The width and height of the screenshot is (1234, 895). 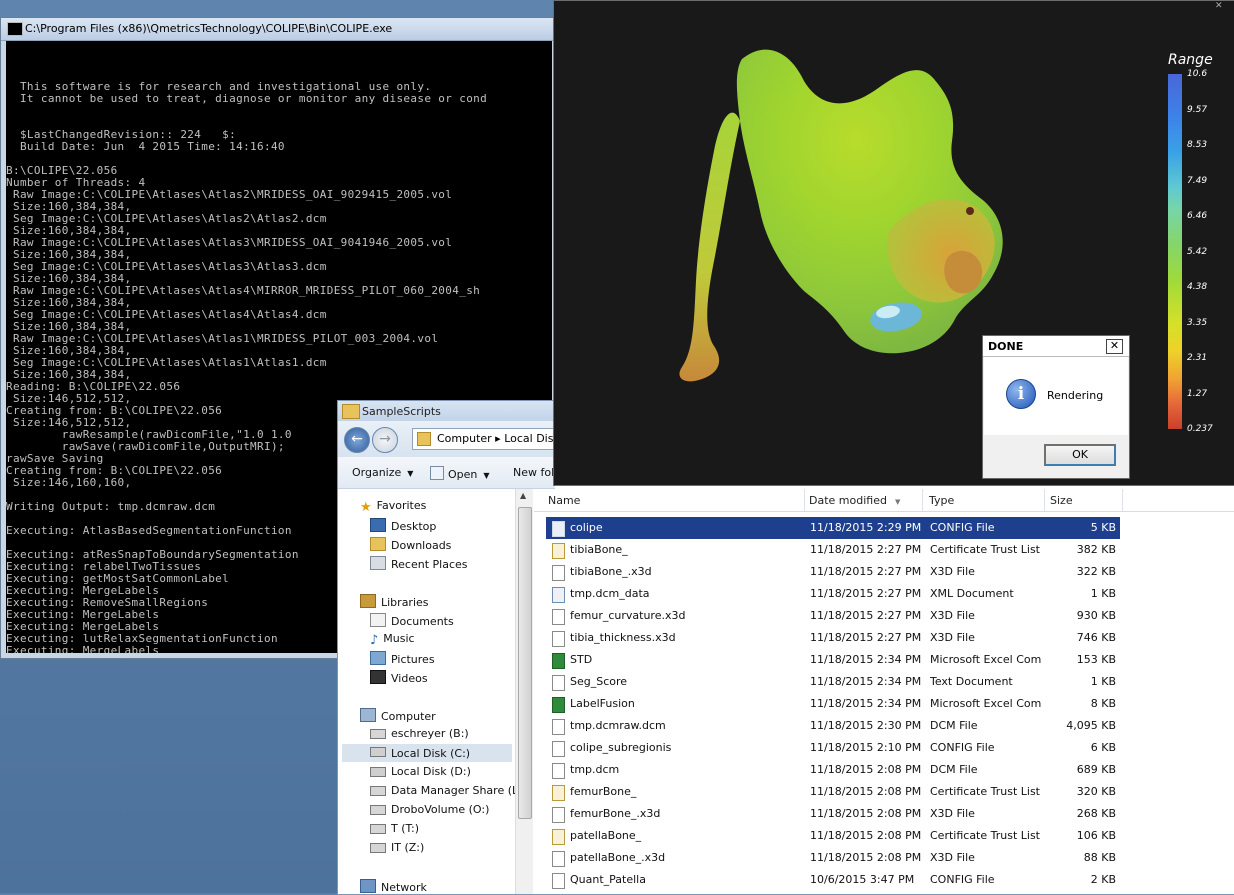 What do you see at coordinates (581, 659) in the screenshot?
I see `file-name: STD` at bounding box center [581, 659].